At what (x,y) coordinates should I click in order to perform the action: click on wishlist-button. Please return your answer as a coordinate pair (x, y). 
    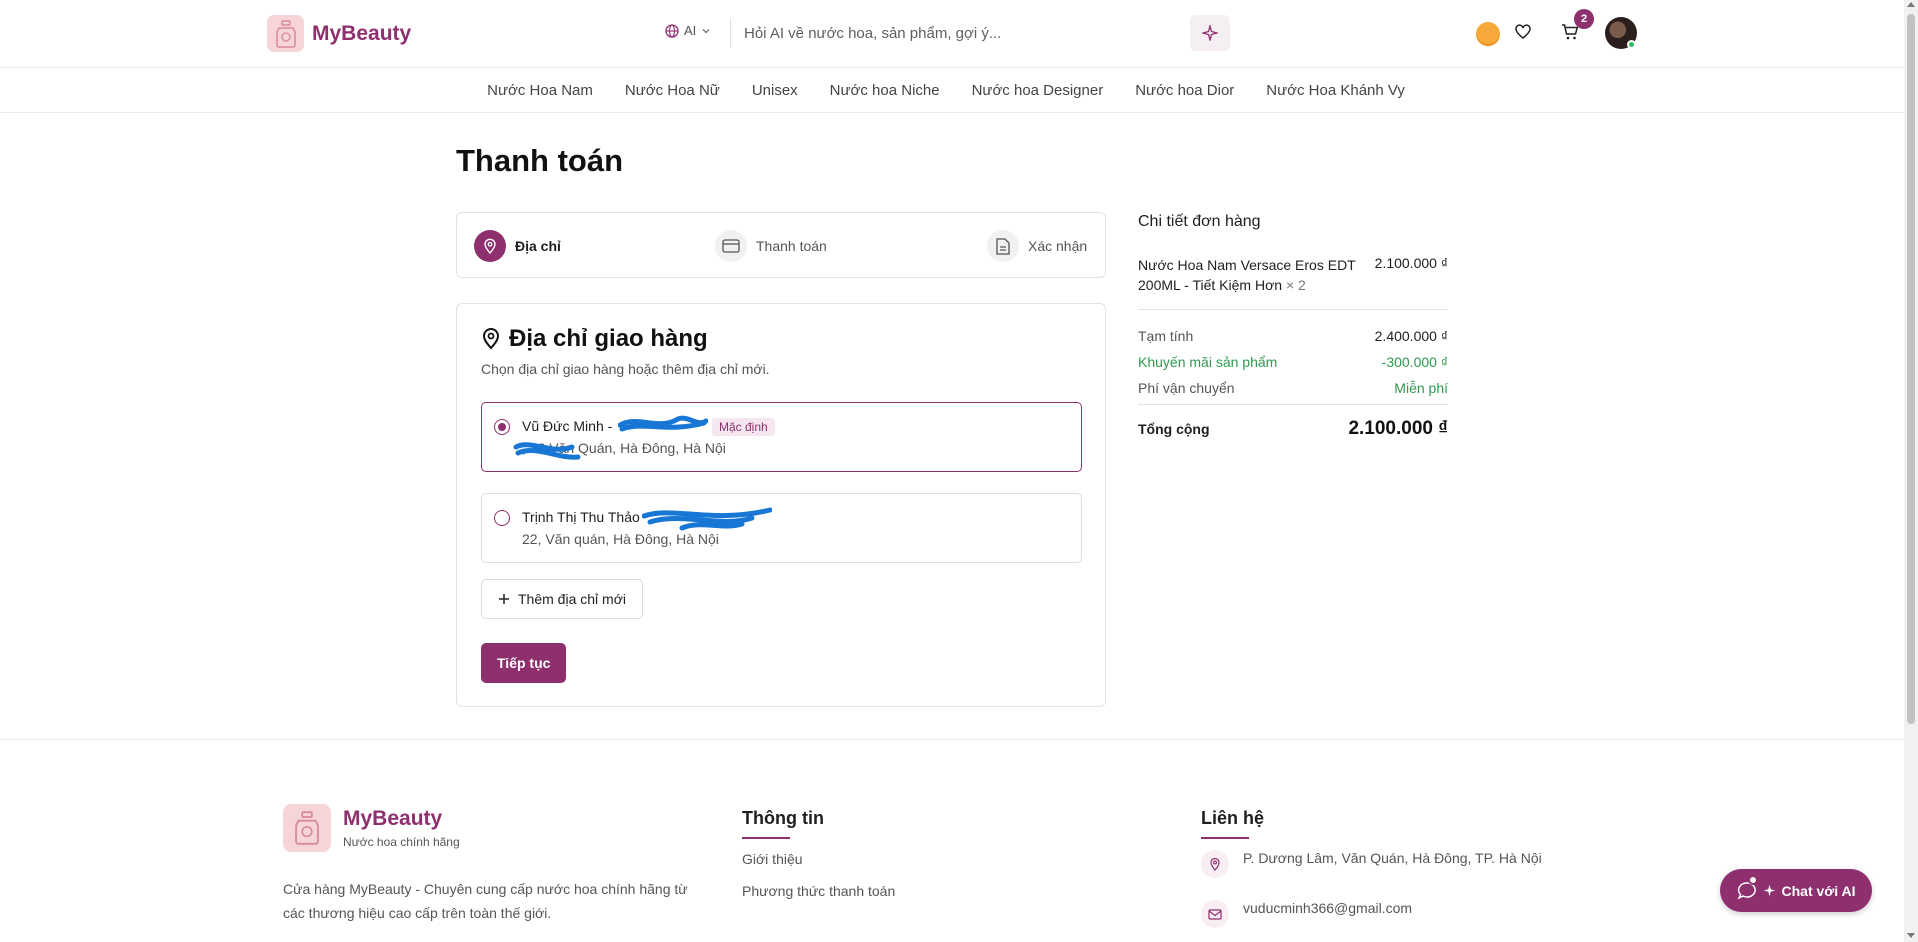
    Looking at the image, I should click on (1523, 32).